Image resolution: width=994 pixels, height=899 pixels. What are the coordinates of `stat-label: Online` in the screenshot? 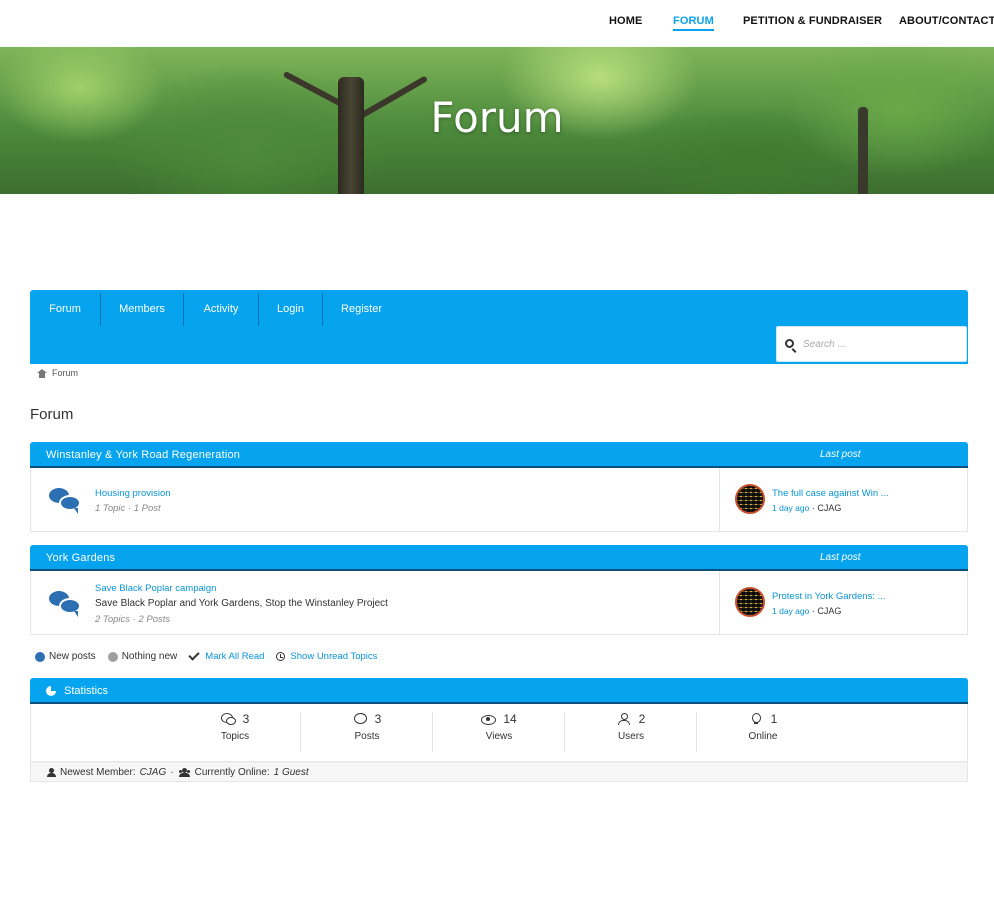 It's located at (763, 736).